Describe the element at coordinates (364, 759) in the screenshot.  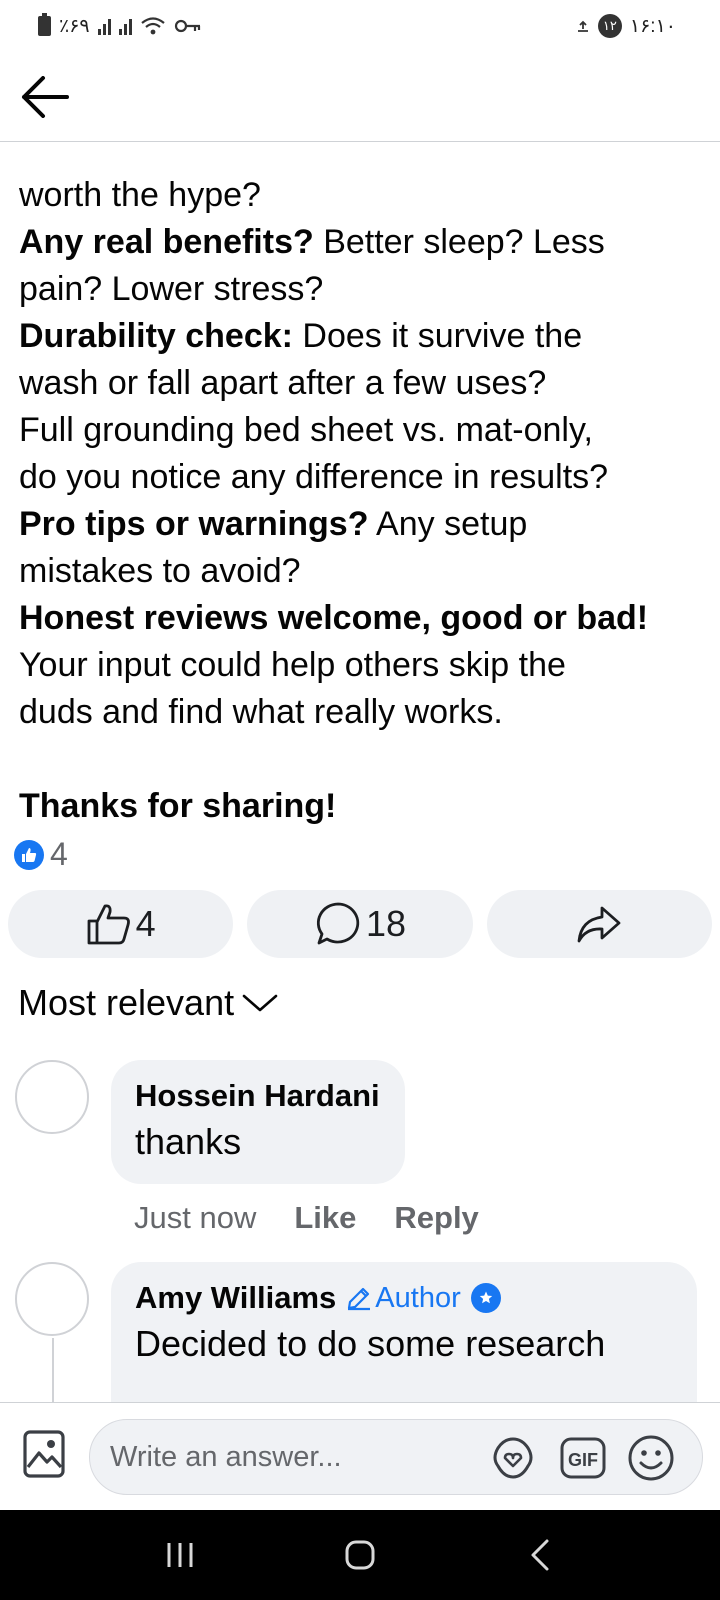
I see `post-line-blank` at that location.